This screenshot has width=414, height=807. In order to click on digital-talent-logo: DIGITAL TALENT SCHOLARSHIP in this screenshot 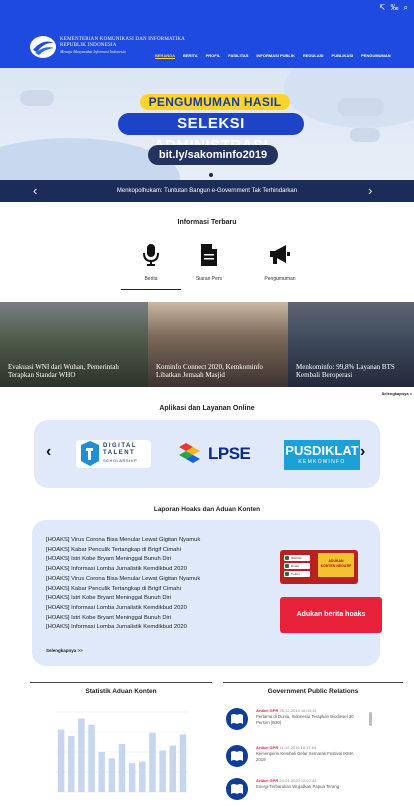, I will do `click(113, 454)`.